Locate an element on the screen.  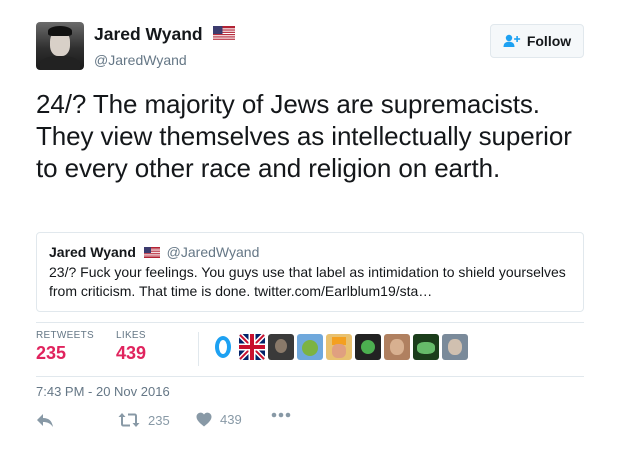
liker-avatars is located at coordinates (340, 347).